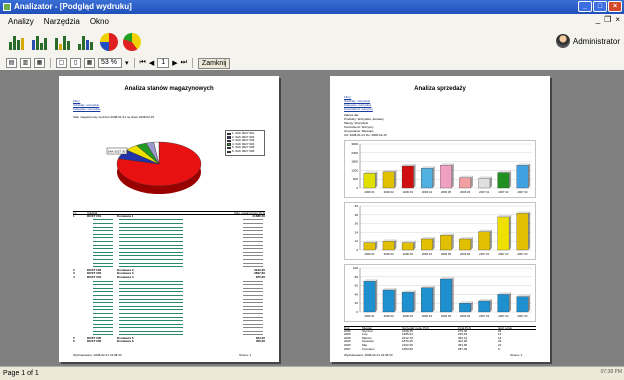  Describe the element at coordinates (598, 19) in the screenshot. I see `mdi-minimize-button: _` at that location.